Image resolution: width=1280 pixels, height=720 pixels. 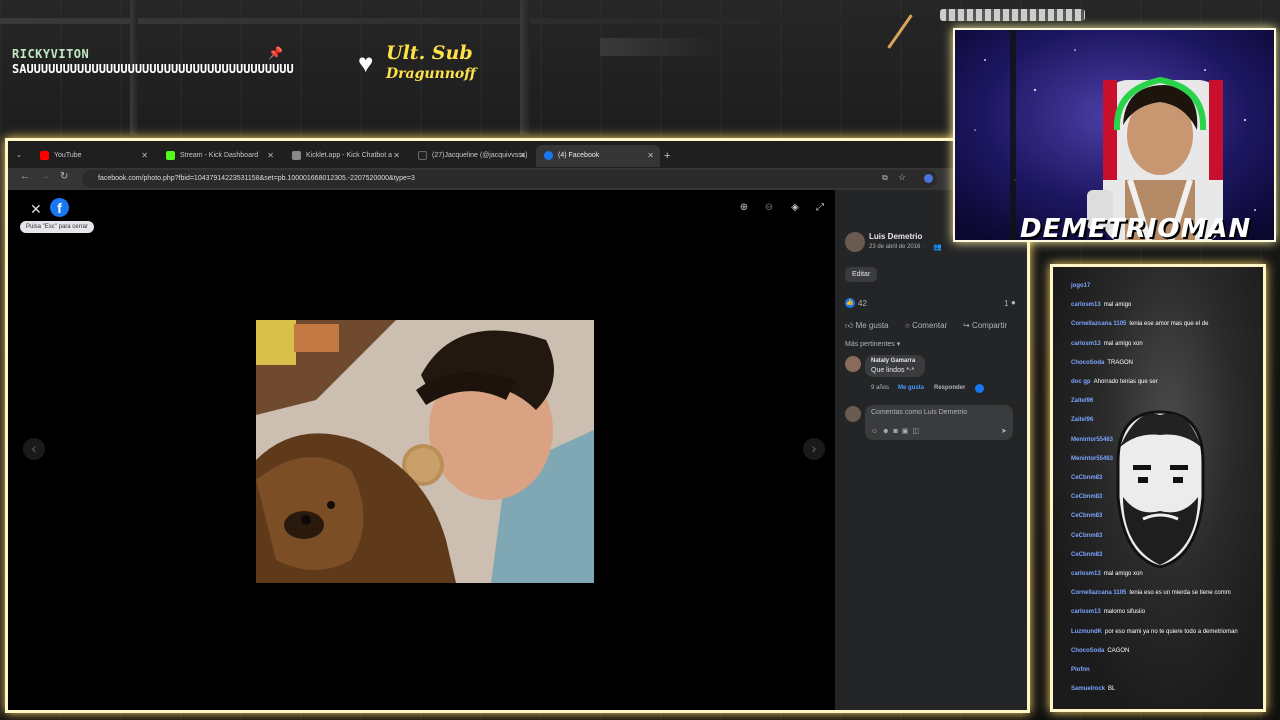 I want to click on chat-message: Samuelrock BL, so click(x=1093, y=689).